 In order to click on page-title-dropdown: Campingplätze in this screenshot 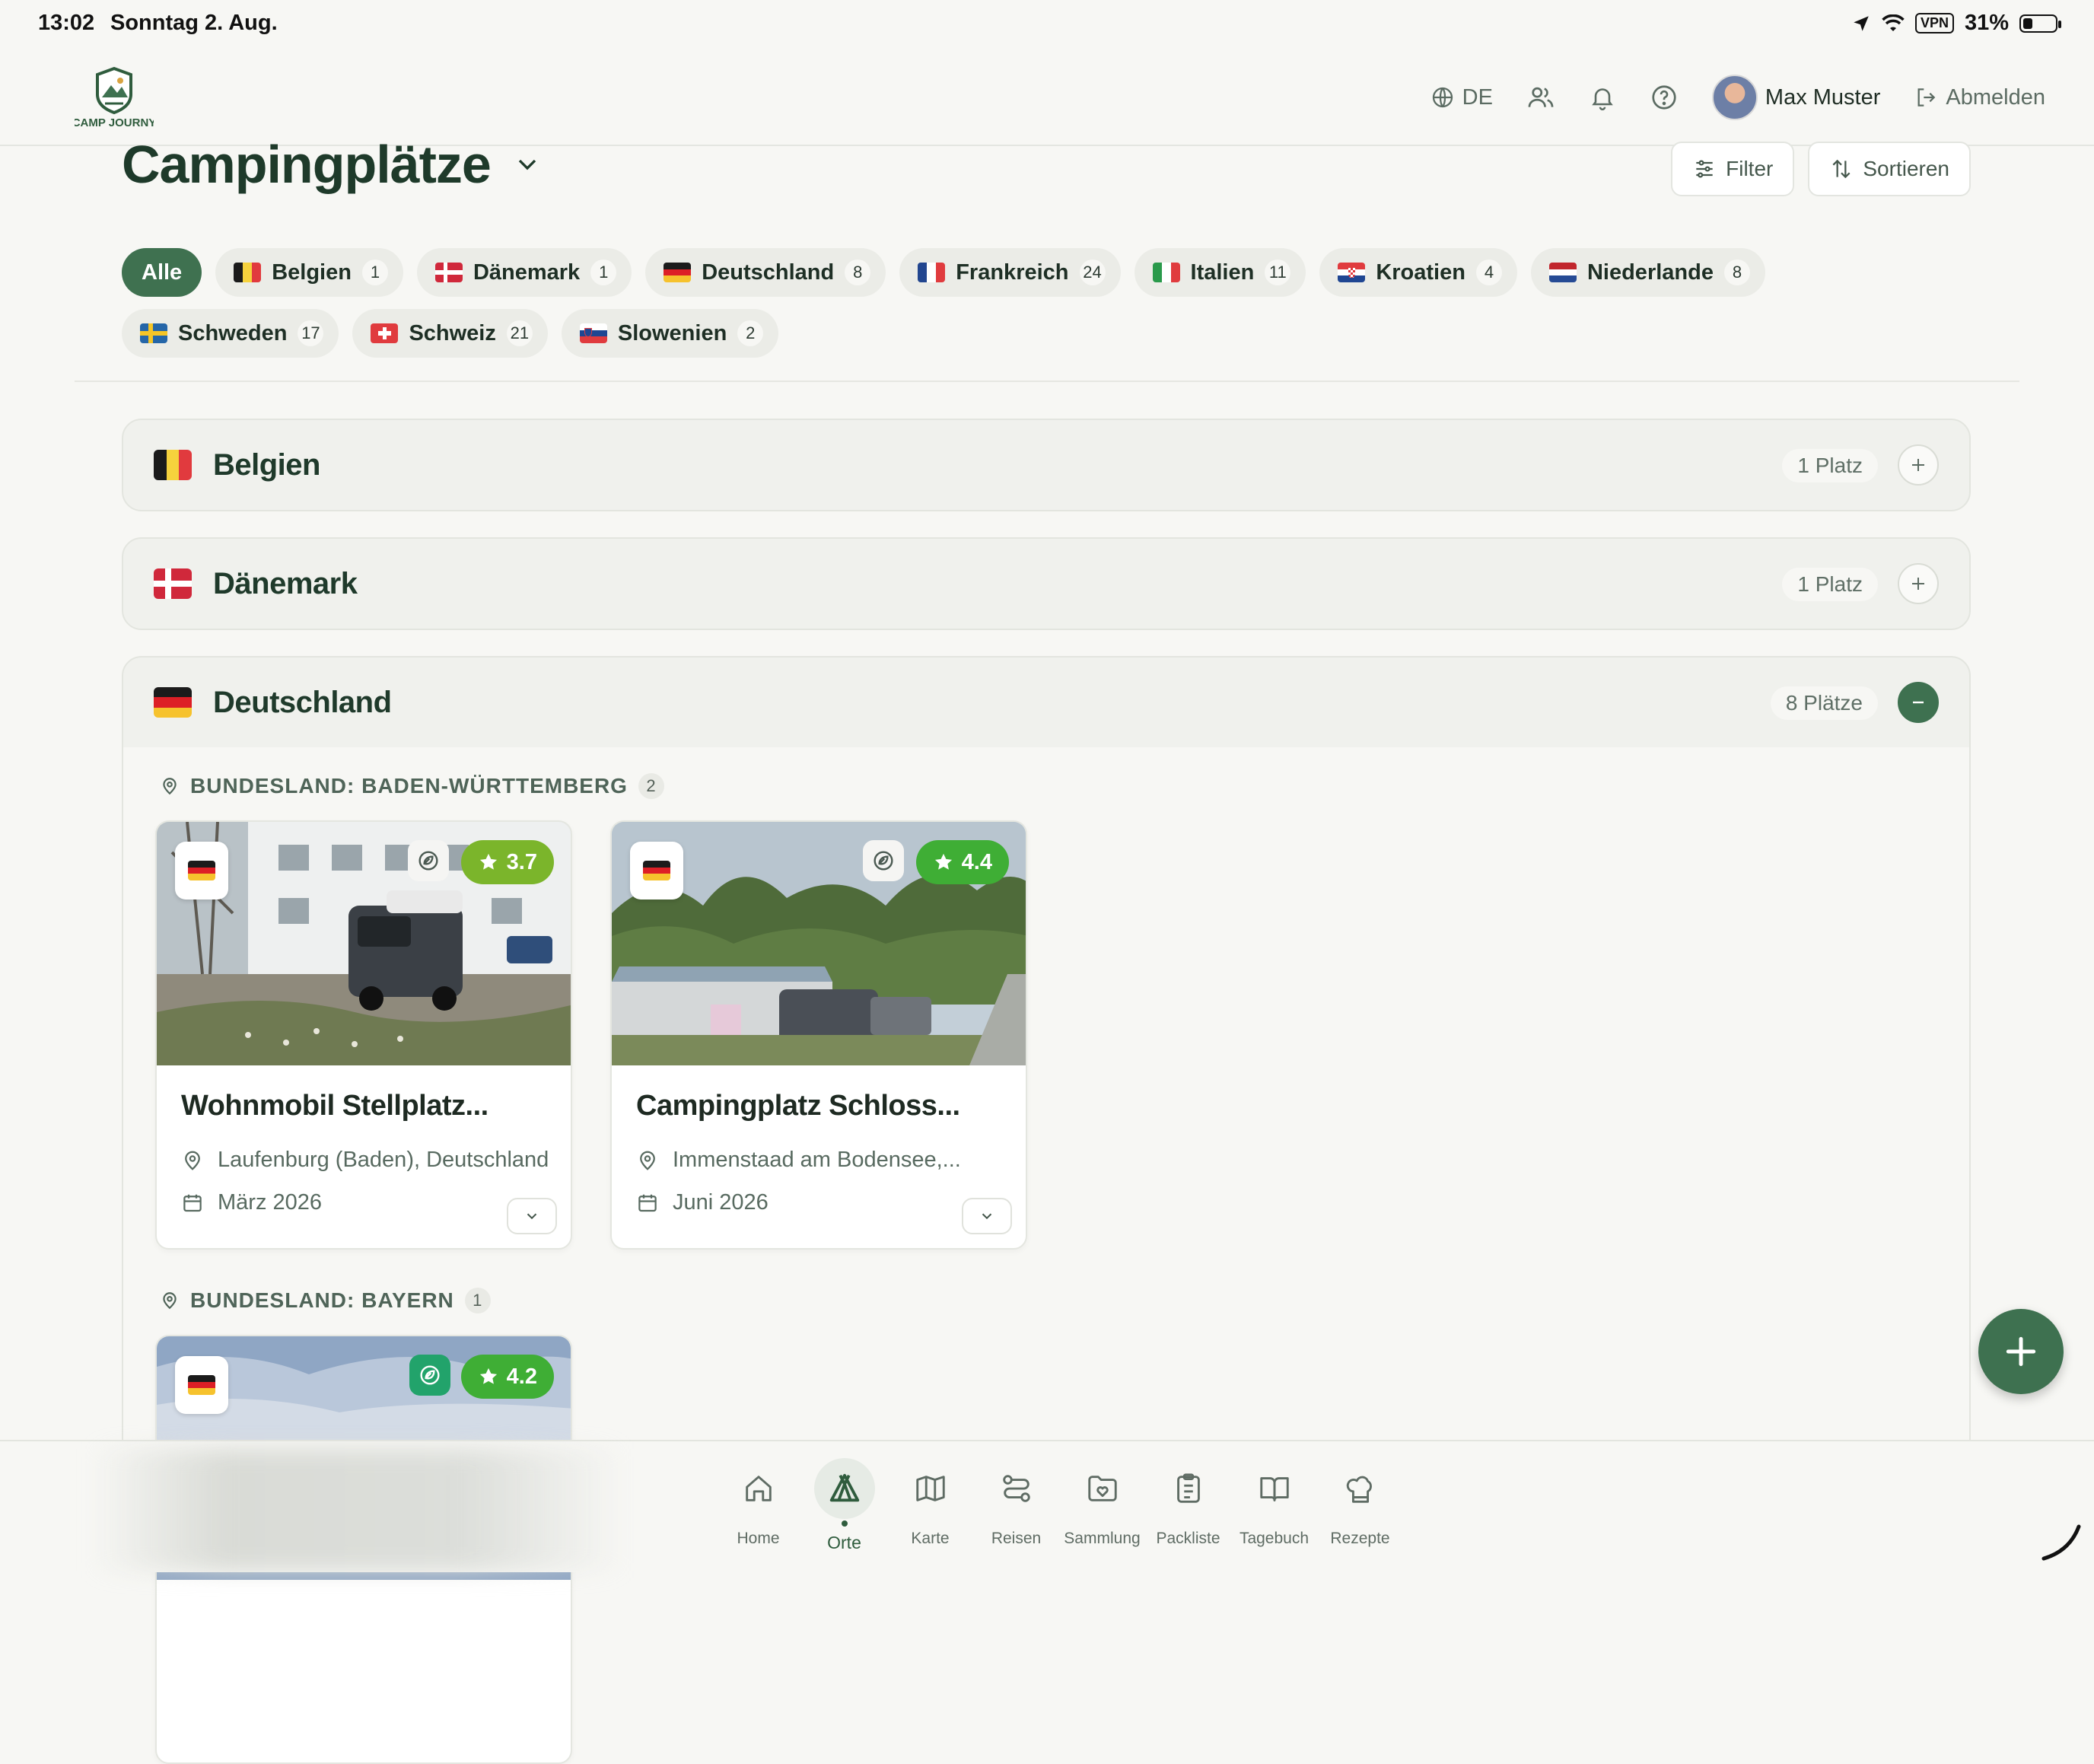, I will do `click(332, 164)`.